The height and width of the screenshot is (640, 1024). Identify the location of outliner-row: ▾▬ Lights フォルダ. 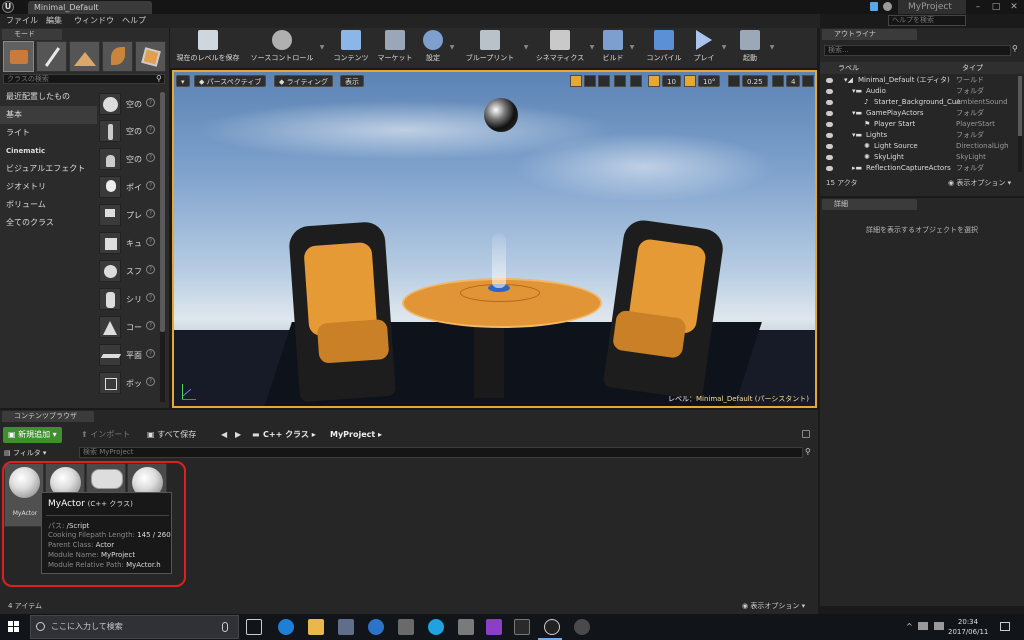
(922, 135).